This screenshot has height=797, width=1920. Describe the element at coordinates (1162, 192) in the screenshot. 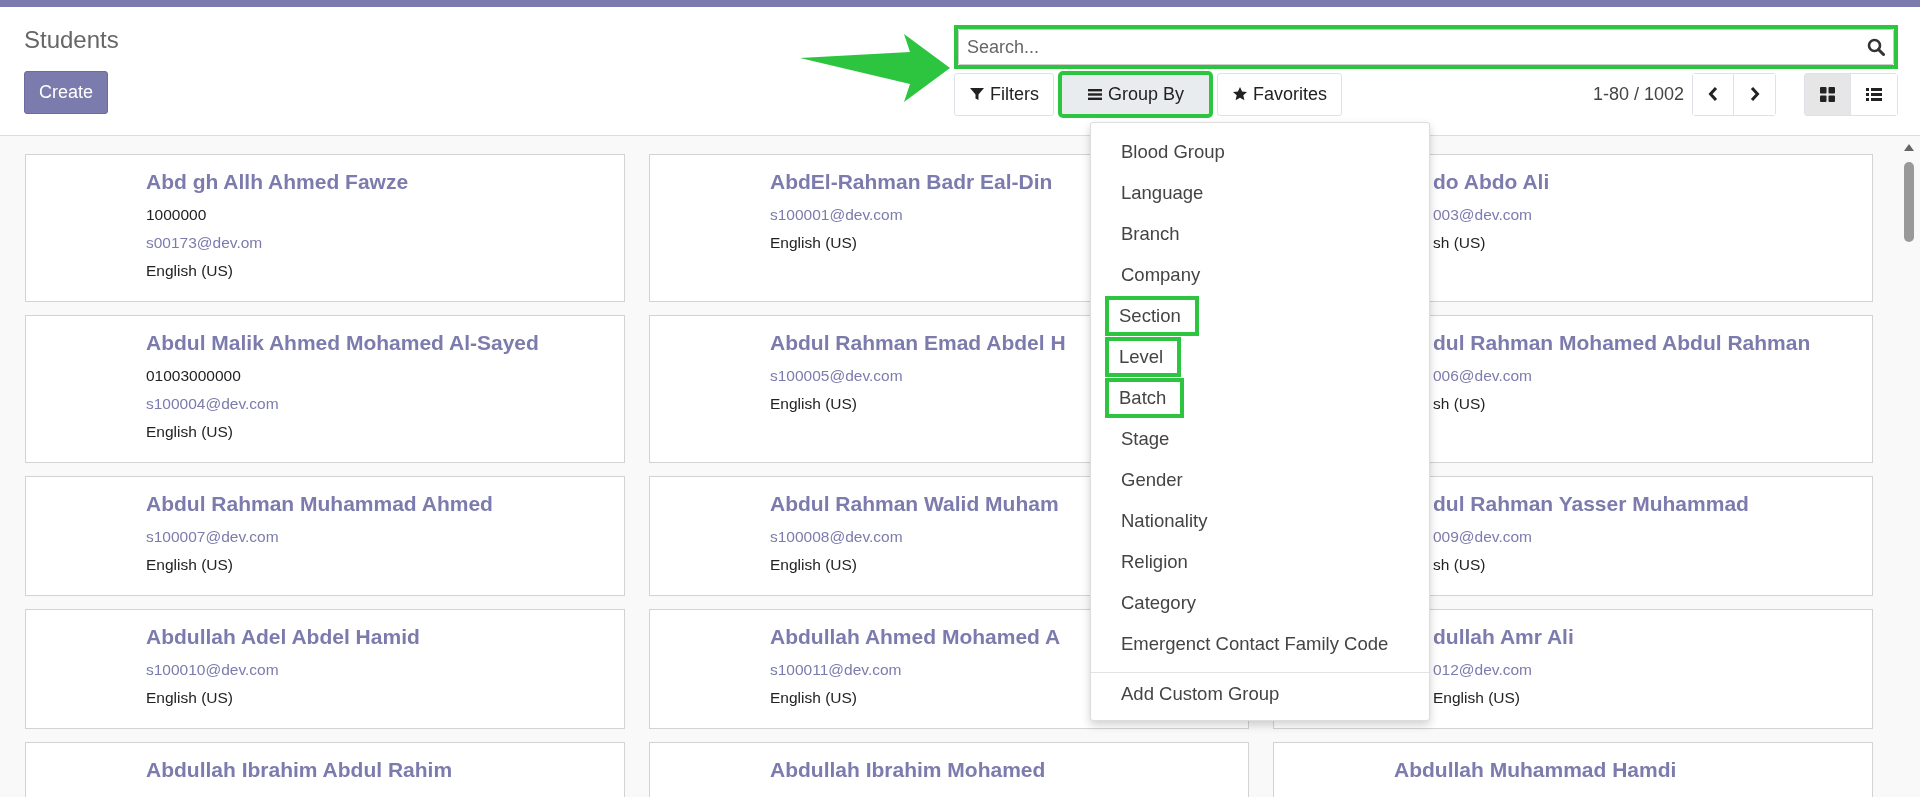

I see `menu-item: Language` at that location.